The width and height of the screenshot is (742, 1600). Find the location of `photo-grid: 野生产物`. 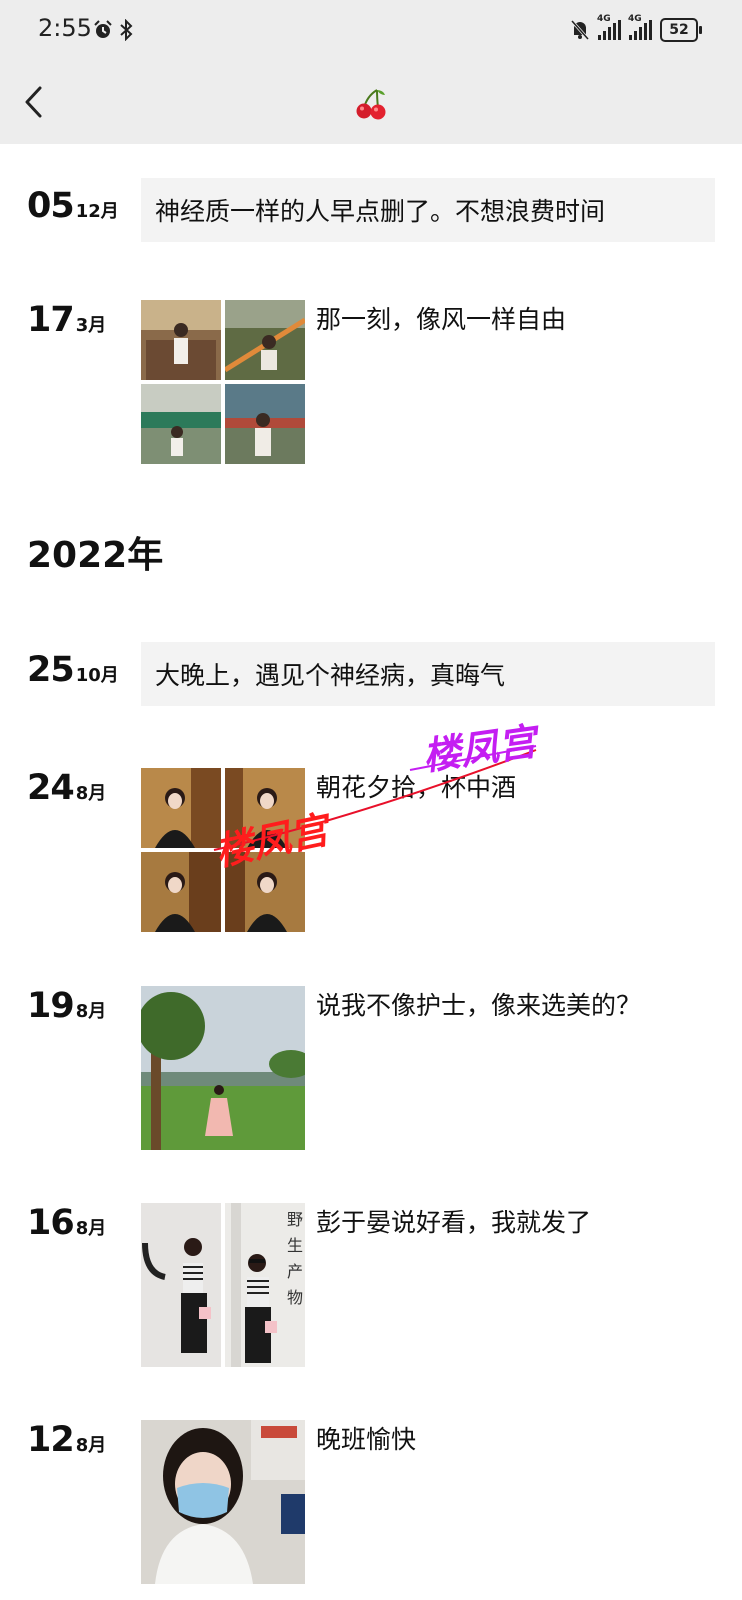

photo-grid: 野生产物 is located at coordinates (223, 1285).